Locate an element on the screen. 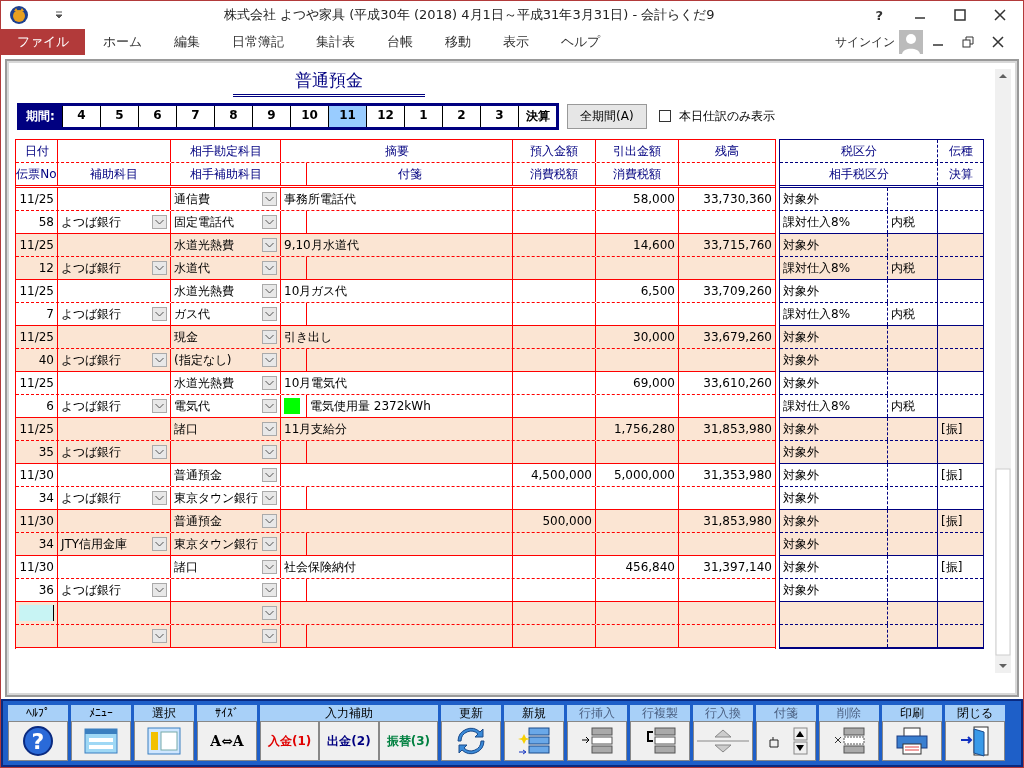 The image size is (1024, 768). quick-access-caret-icon is located at coordinates (59, 15).